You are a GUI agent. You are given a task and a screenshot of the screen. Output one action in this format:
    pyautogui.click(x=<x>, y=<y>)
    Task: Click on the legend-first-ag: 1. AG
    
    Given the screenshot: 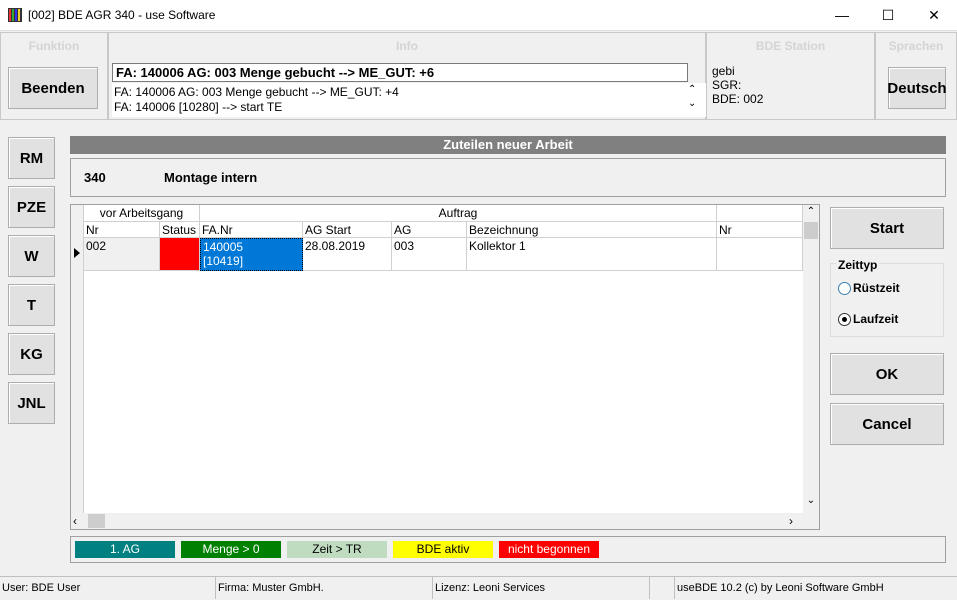 What is the action you would take?
    pyautogui.click(x=125, y=549)
    